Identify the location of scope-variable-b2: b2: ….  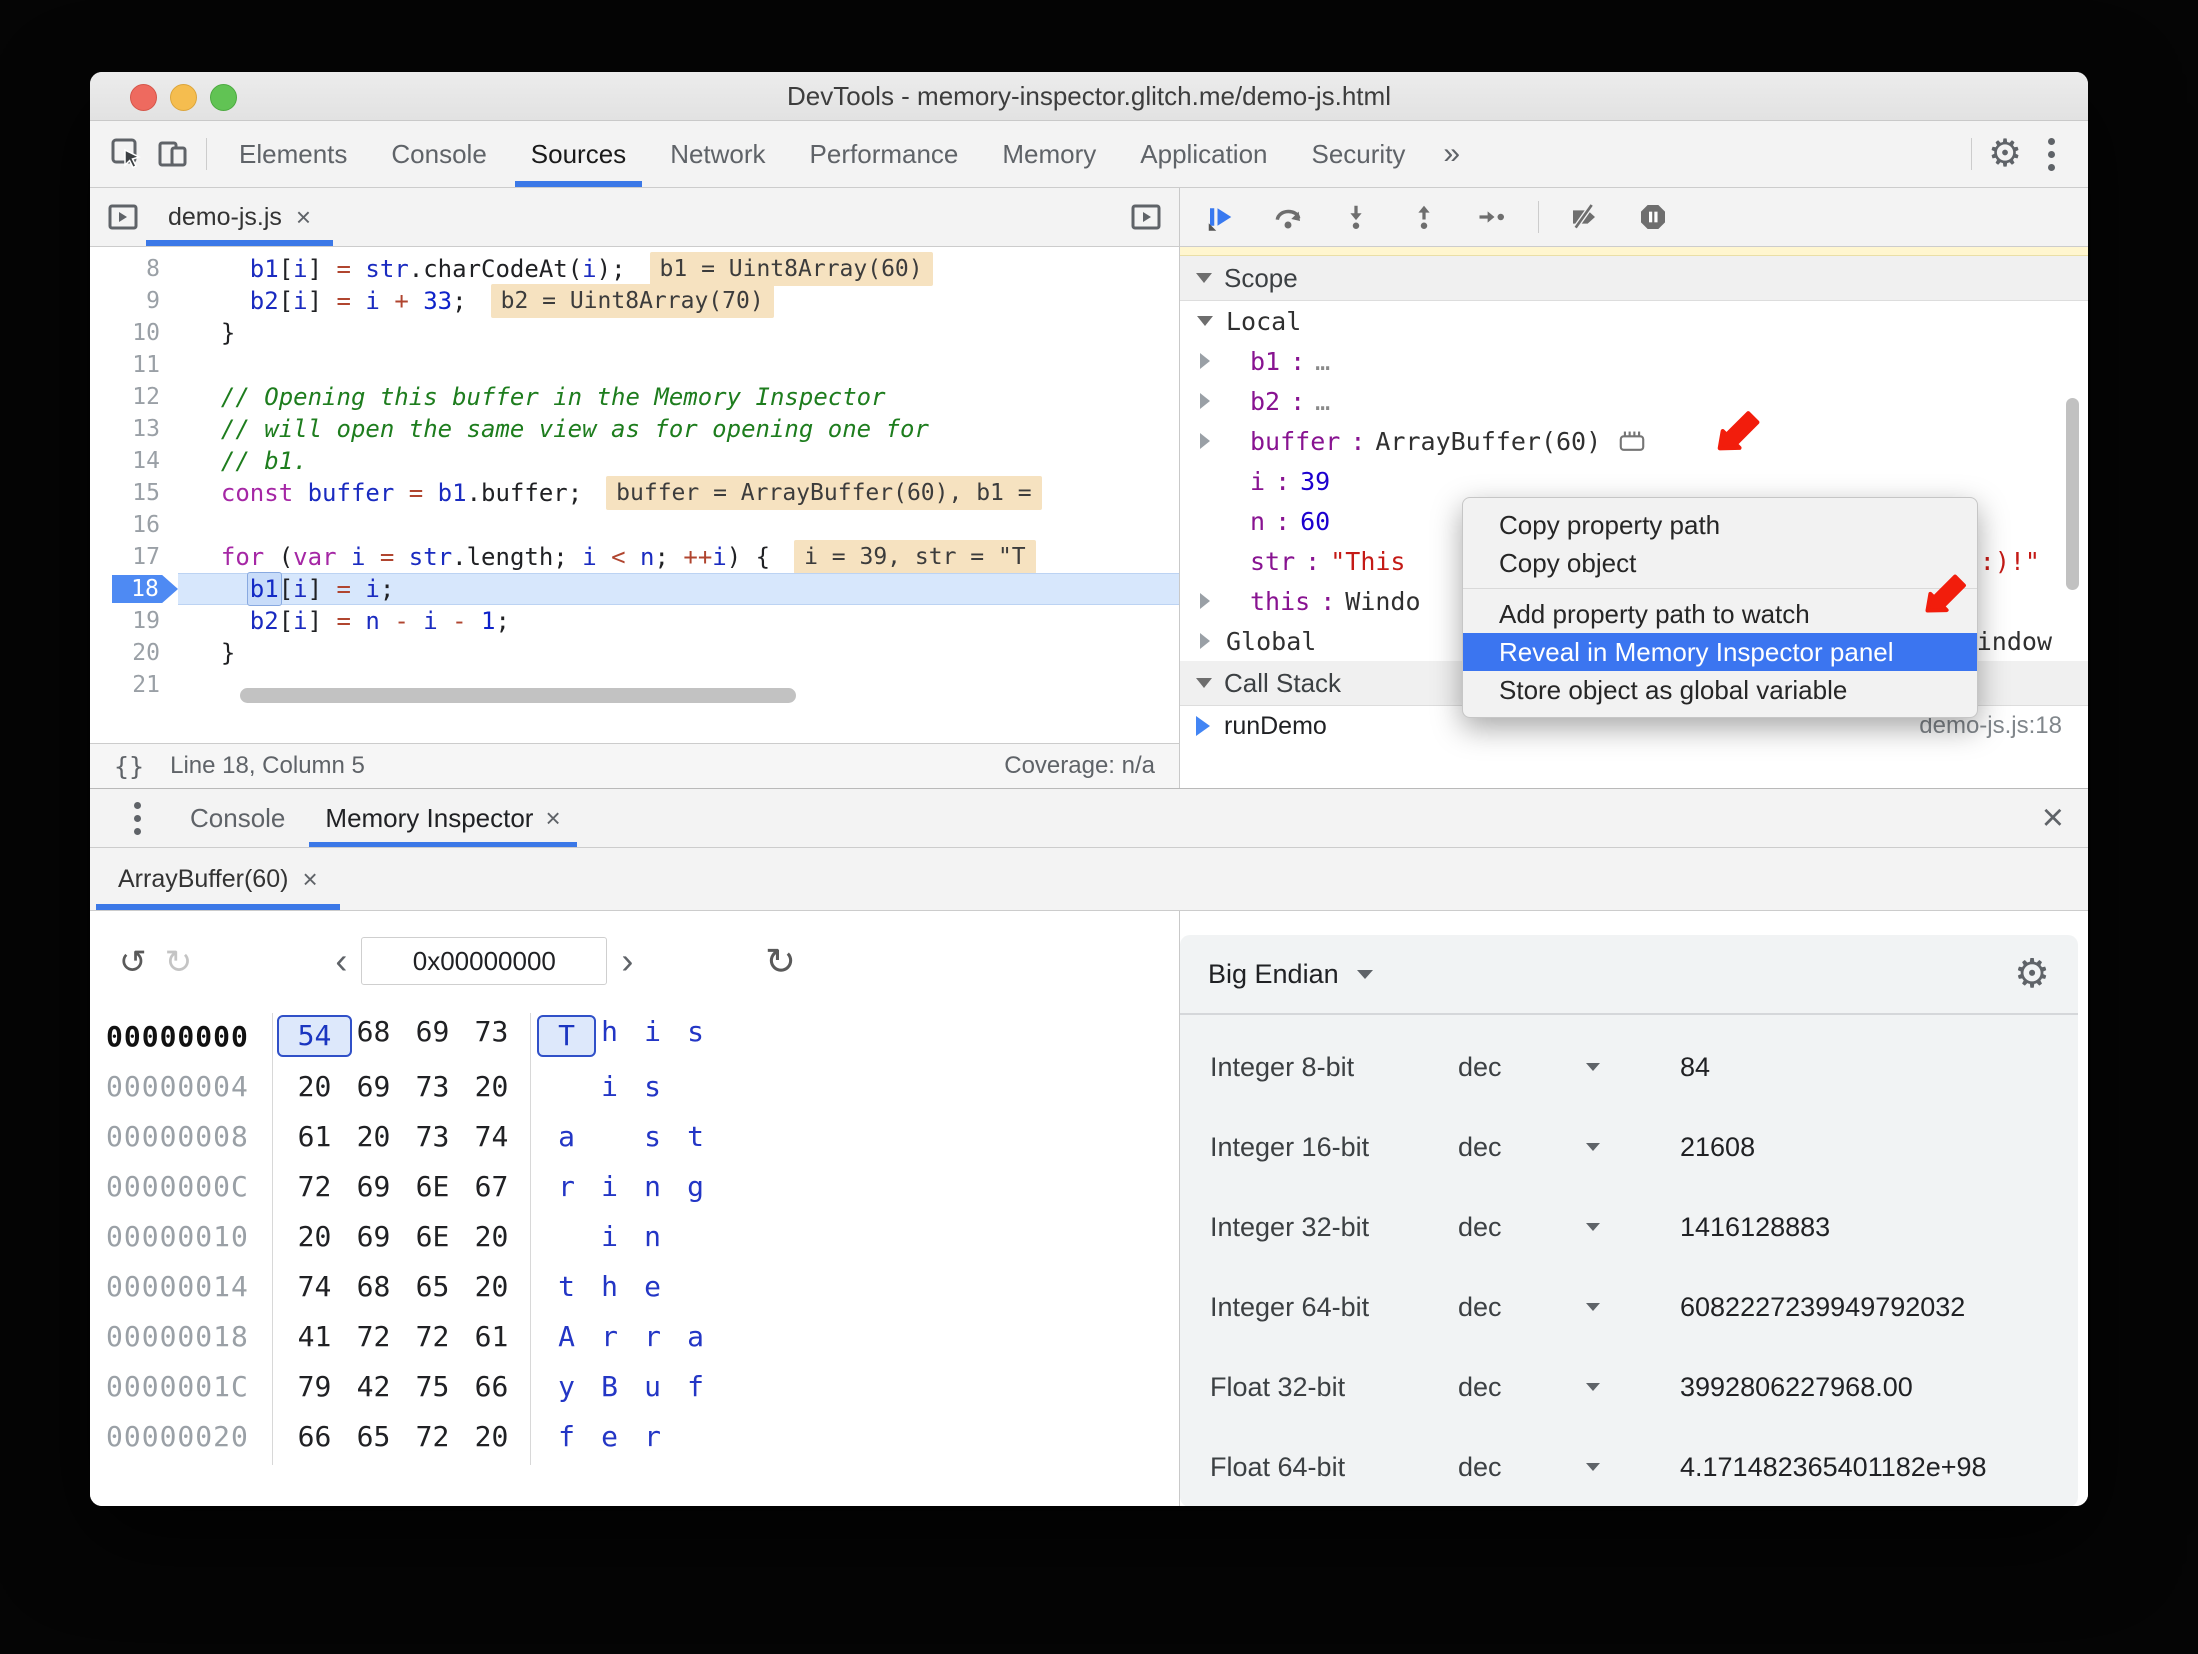
(1634, 401).